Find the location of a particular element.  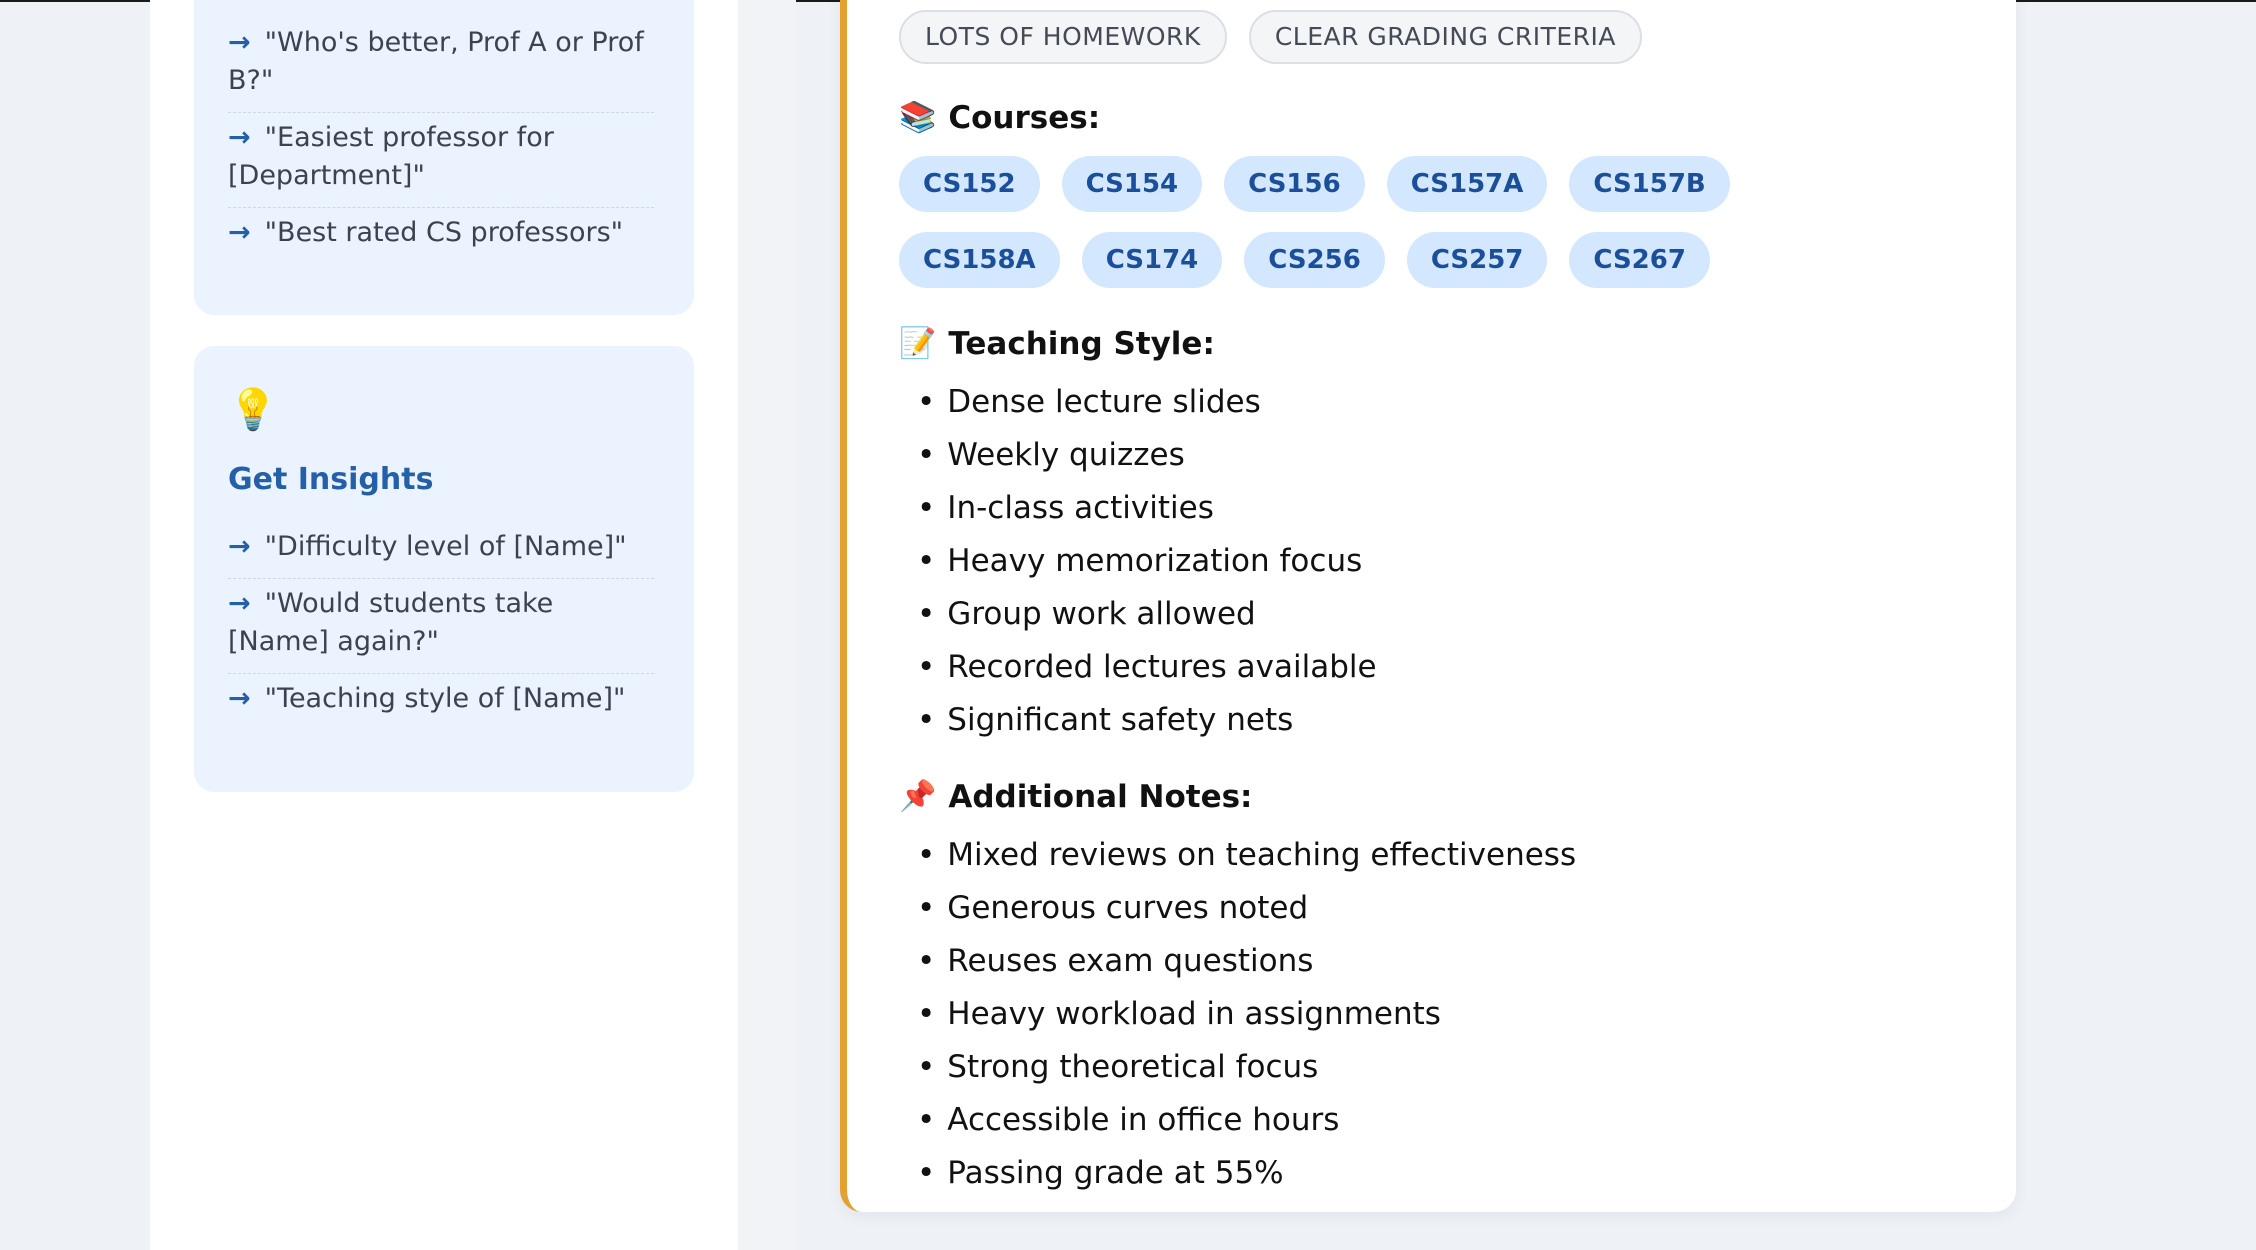

example-query-item: → "Best rated CS professors" is located at coordinates (441, 236).